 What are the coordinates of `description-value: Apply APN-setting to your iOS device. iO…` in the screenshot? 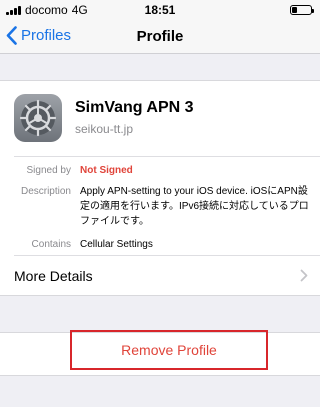 It's located at (194, 206).